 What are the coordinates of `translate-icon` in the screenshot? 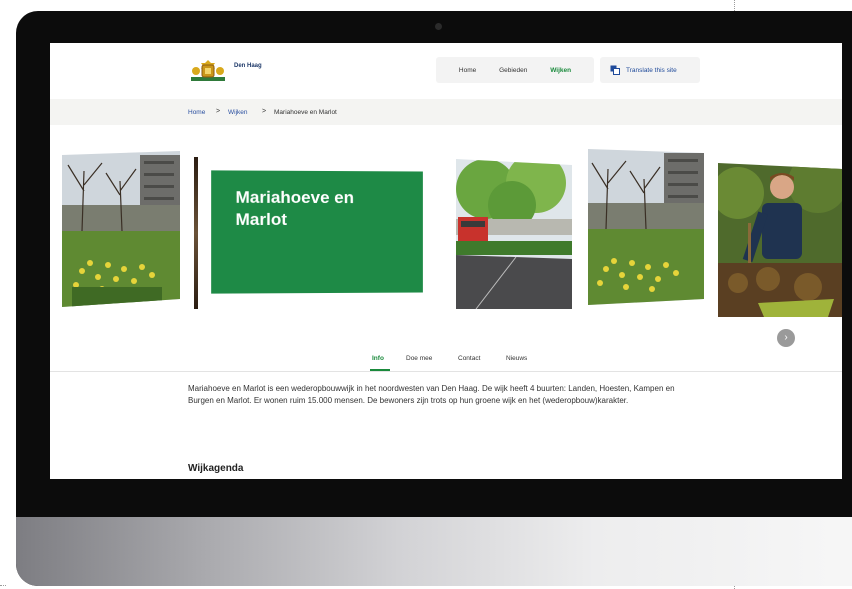 It's located at (615, 70).